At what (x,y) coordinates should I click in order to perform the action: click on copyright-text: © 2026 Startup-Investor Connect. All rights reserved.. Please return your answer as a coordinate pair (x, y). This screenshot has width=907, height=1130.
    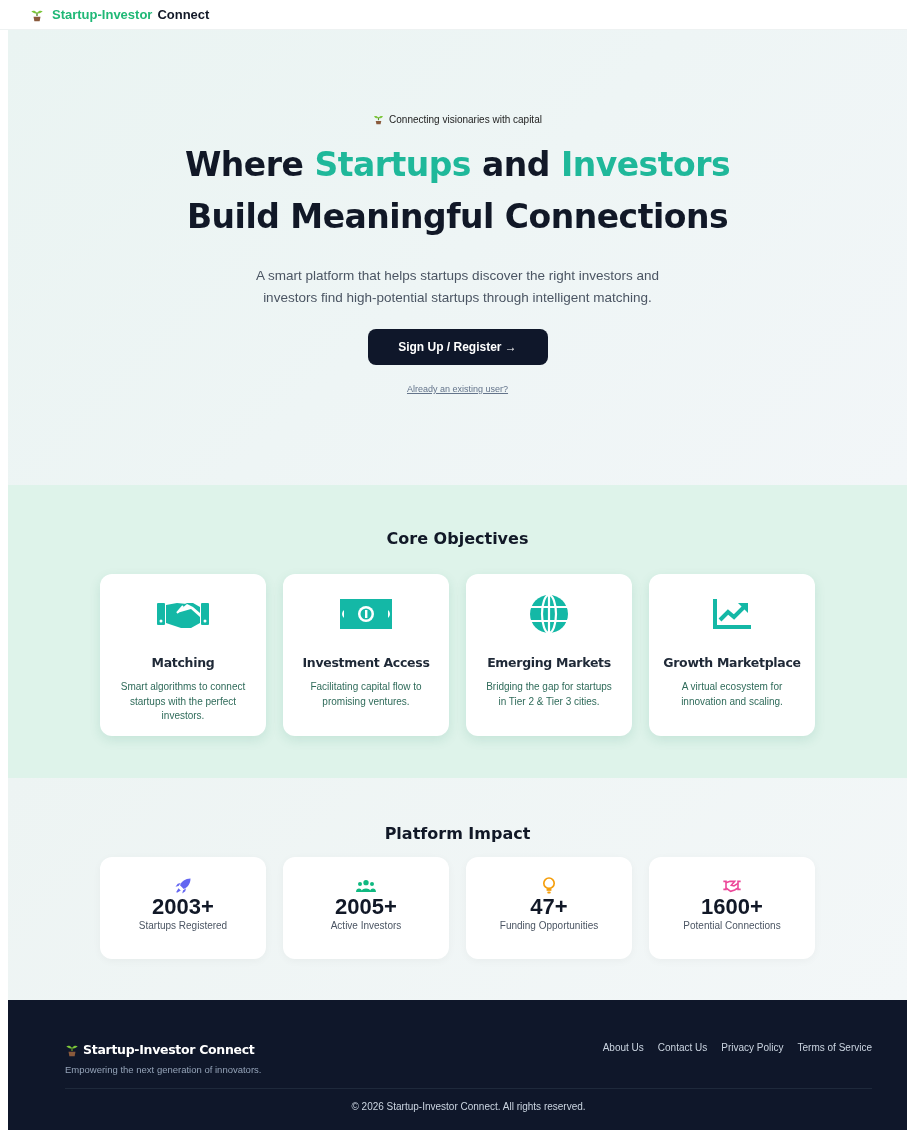
    Looking at the image, I should click on (468, 1106).